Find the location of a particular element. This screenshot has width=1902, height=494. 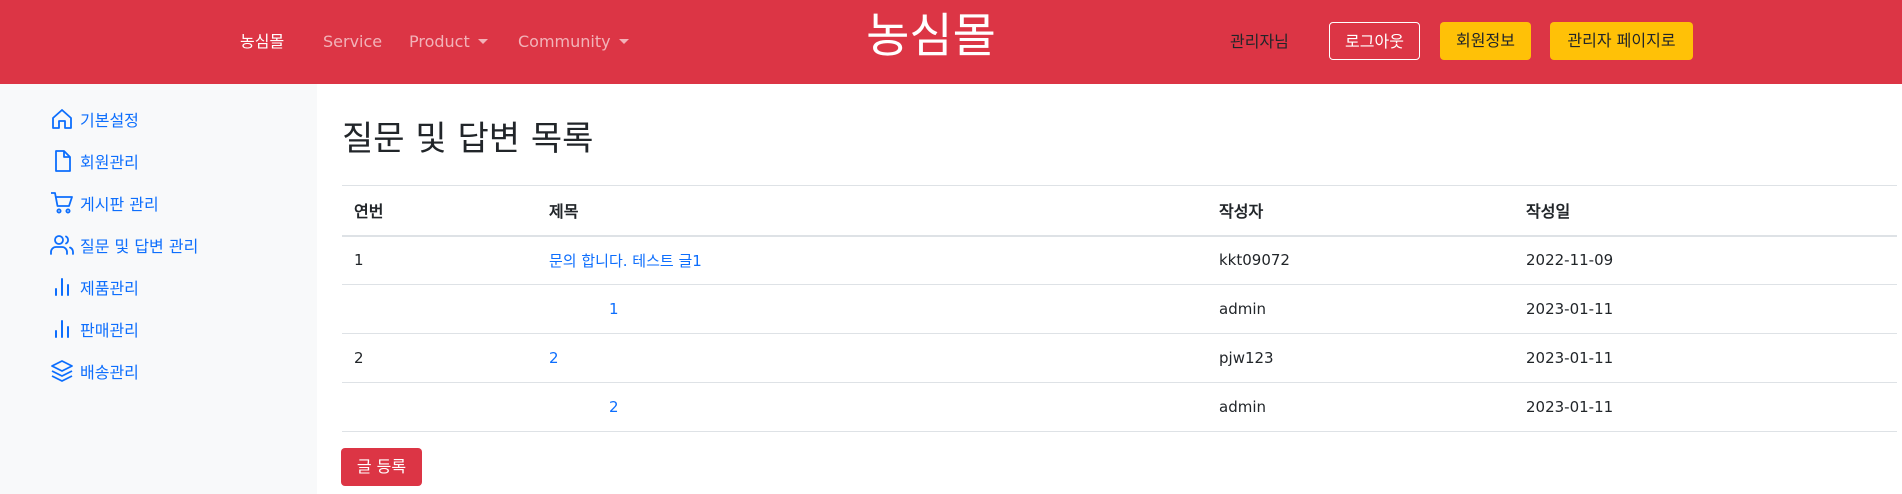

sidebar-item-board: 게시판 관리 is located at coordinates (104, 203).